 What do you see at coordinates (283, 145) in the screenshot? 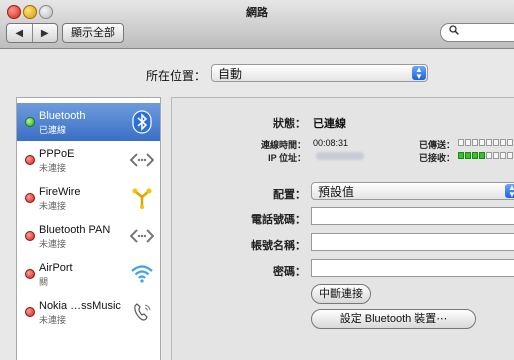
I see `connection-time-label: 連線時間：` at bounding box center [283, 145].